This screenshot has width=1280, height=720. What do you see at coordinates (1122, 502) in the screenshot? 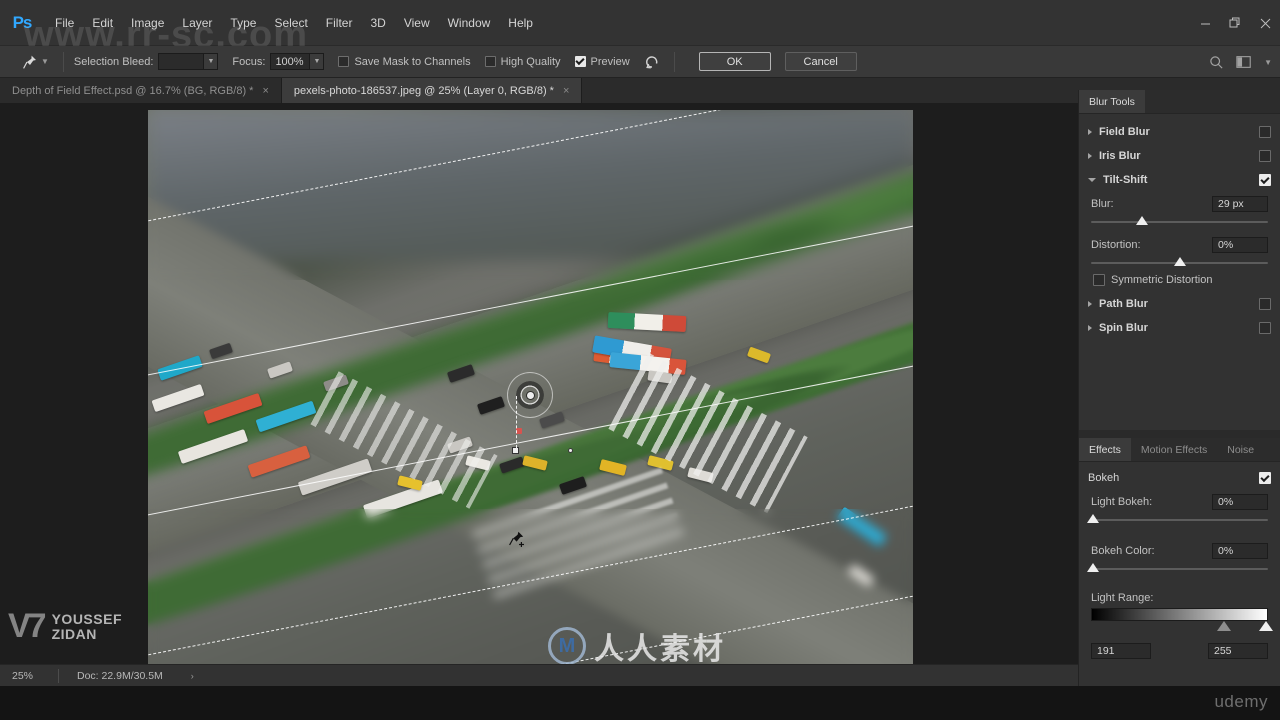
I see `light-bokeh-label: Light Bokeh:` at bounding box center [1122, 502].